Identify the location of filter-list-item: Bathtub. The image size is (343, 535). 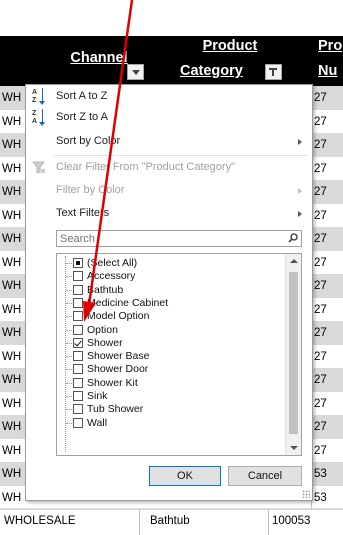
(171, 290).